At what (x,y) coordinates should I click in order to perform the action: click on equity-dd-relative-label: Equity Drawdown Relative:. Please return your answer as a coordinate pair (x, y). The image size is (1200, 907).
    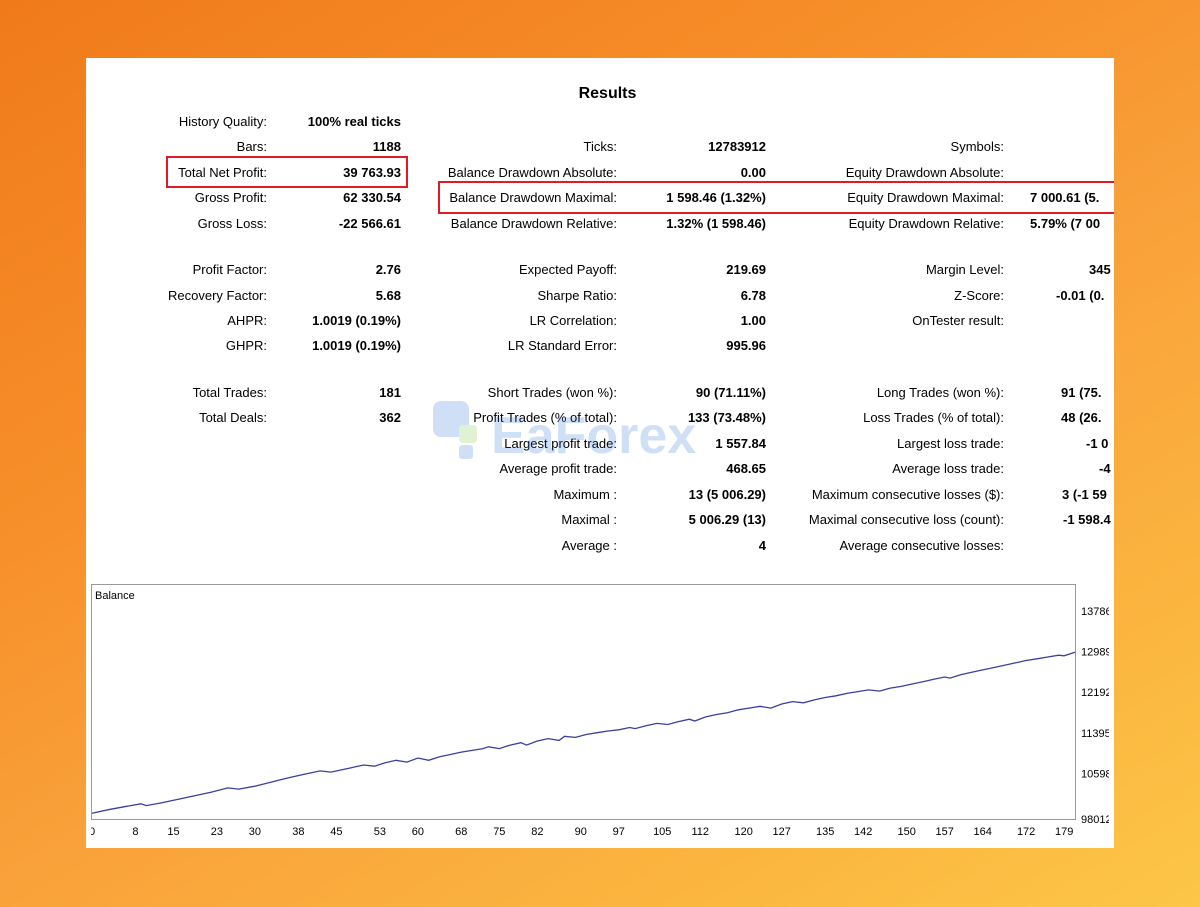
    Looking at the image, I should click on (926, 223).